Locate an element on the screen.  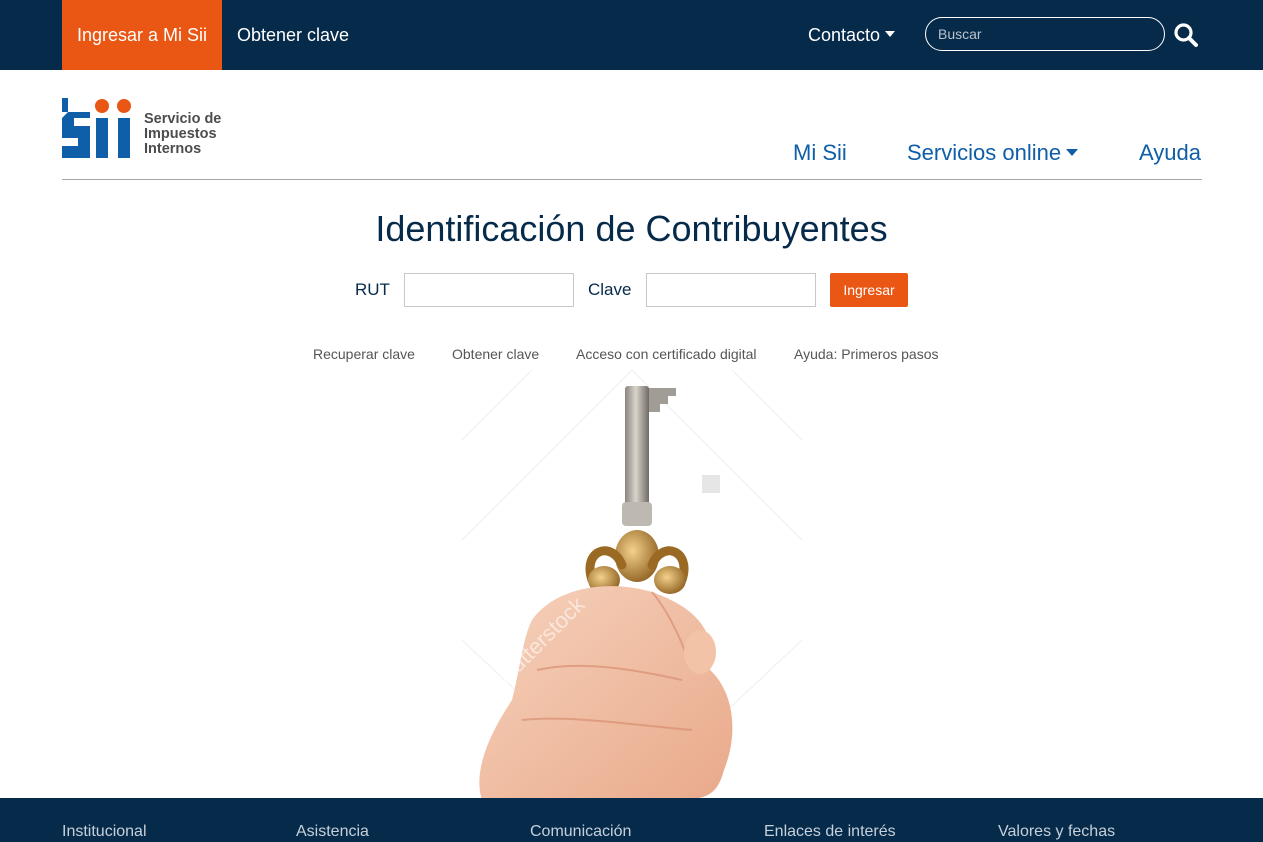
logo-line: Internos is located at coordinates (173, 149).